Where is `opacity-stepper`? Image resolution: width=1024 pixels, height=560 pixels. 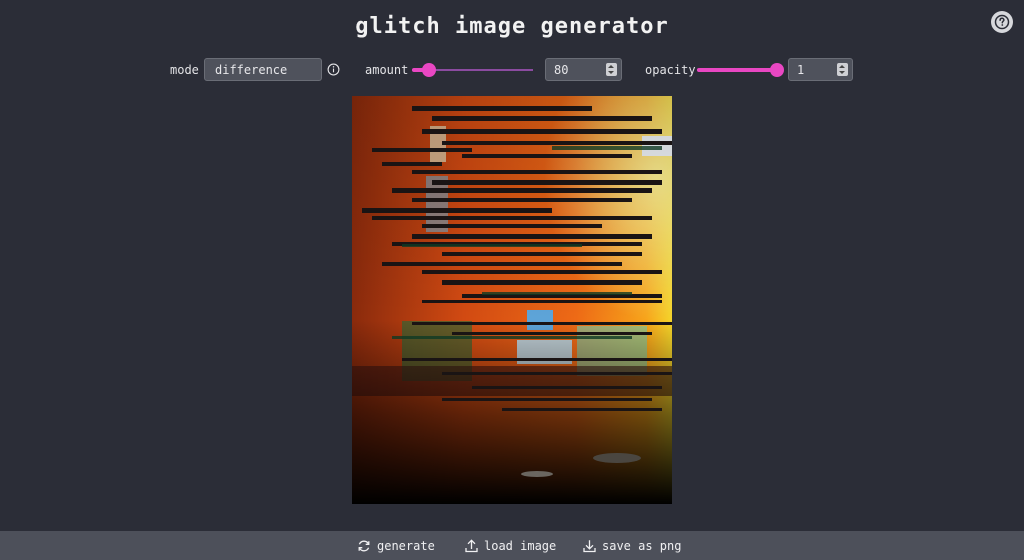 opacity-stepper is located at coordinates (842, 69).